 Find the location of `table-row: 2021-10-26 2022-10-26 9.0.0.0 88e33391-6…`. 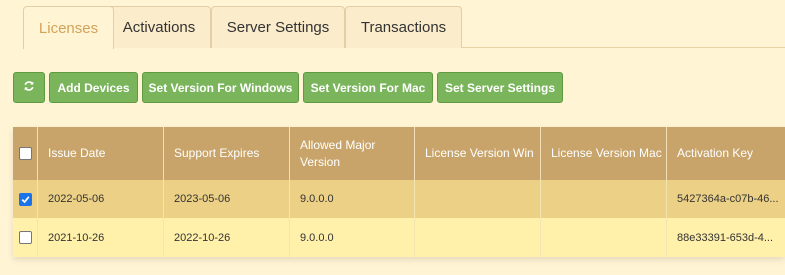

table-row: 2021-10-26 2022-10-26 9.0.0.0 88e33391-6… is located at coordinates (399, 237).